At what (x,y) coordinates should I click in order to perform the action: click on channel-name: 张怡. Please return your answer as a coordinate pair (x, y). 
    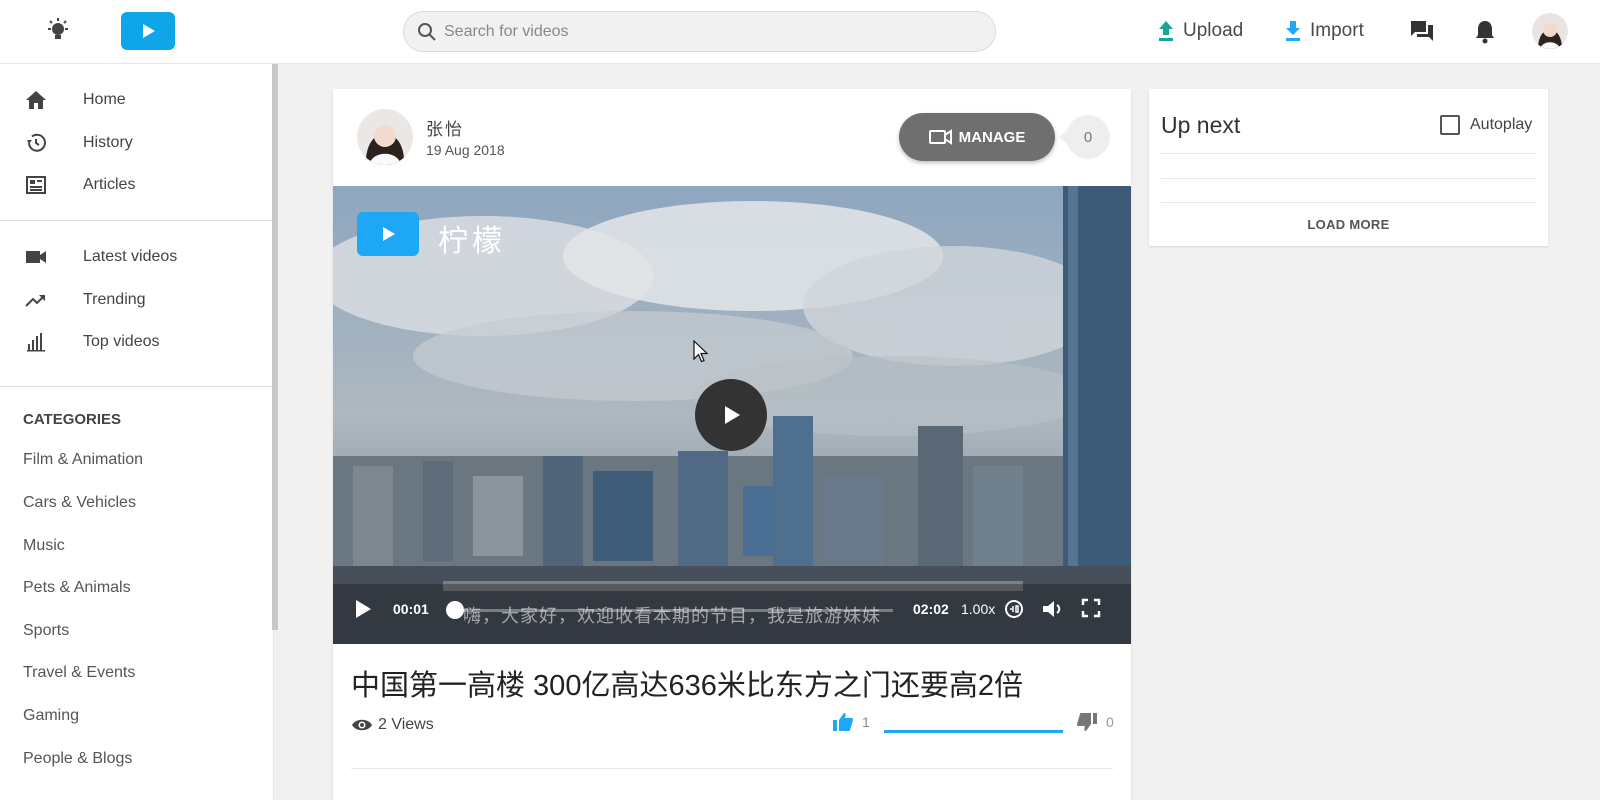
    Looking at the image, I should click on (445, 127).